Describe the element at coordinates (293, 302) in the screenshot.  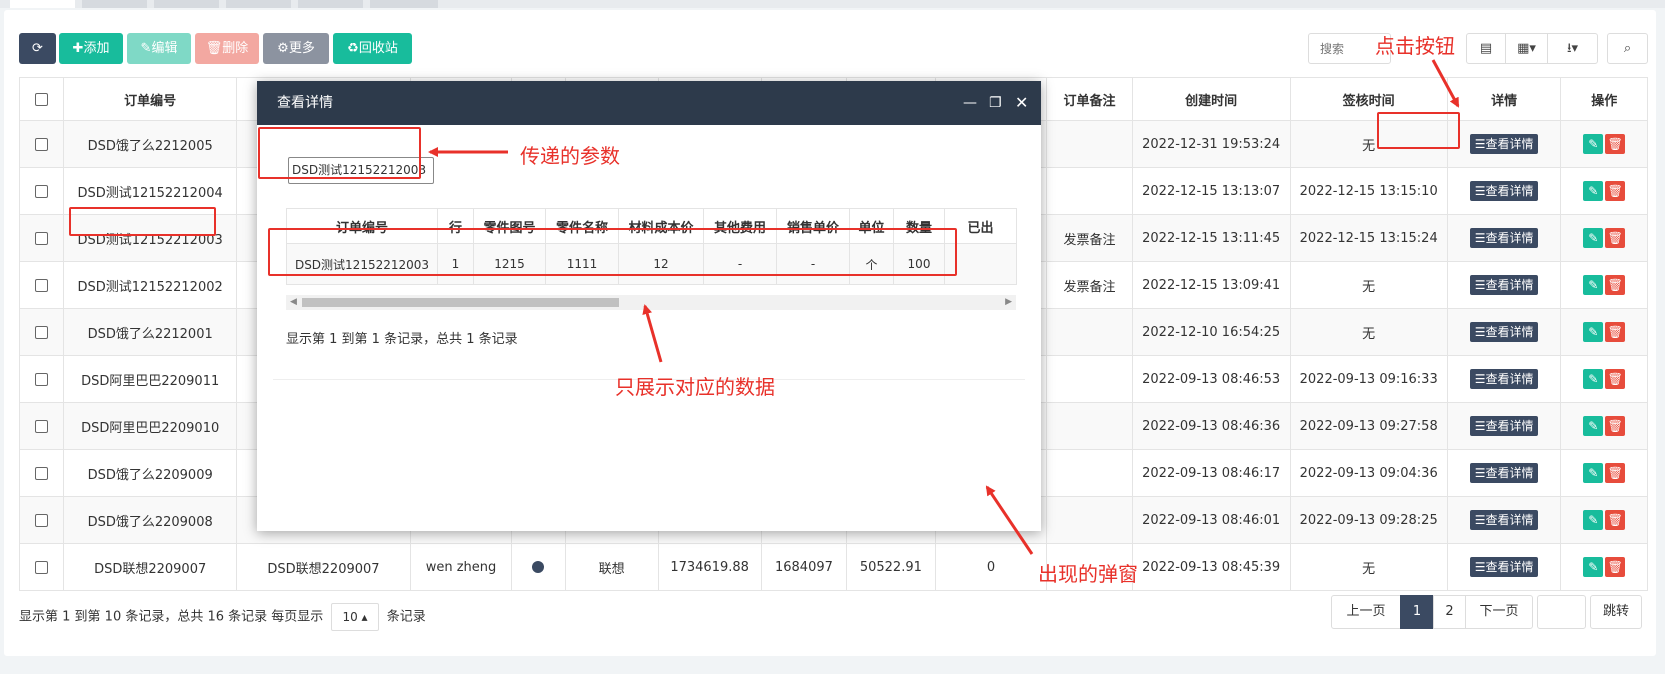
I see `scroll-left-icon: ◀` at that location.